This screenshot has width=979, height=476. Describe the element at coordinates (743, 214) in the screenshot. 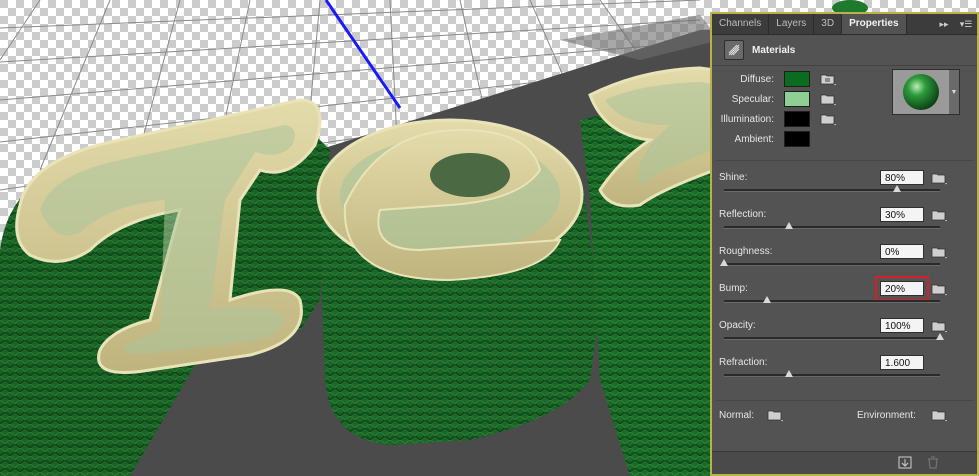

I see `property-label: Reflection:` at that location.